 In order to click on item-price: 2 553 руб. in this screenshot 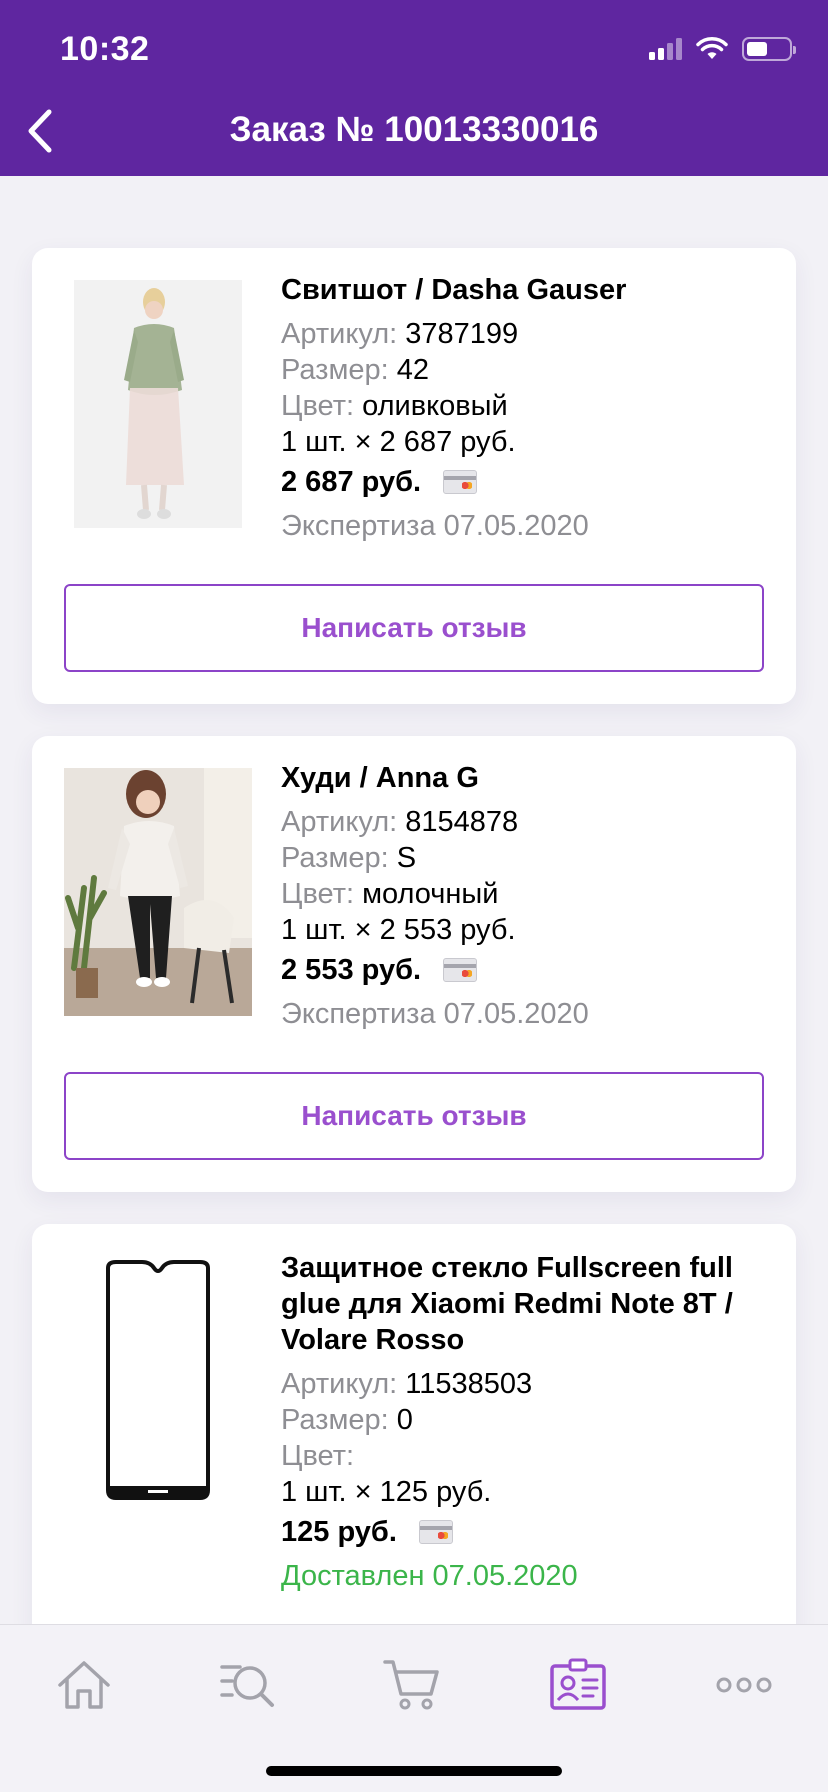, I will do `click(351, 970)`.